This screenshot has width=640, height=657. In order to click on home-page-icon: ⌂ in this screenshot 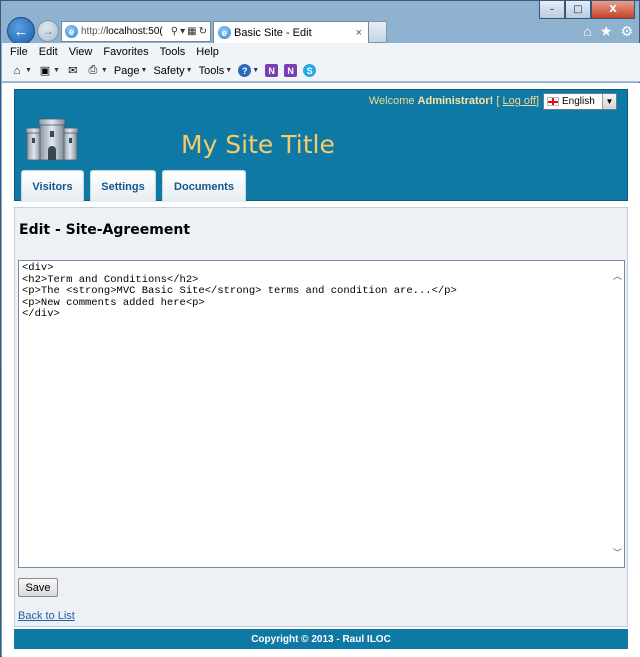, I will do `click(17, 70)`.